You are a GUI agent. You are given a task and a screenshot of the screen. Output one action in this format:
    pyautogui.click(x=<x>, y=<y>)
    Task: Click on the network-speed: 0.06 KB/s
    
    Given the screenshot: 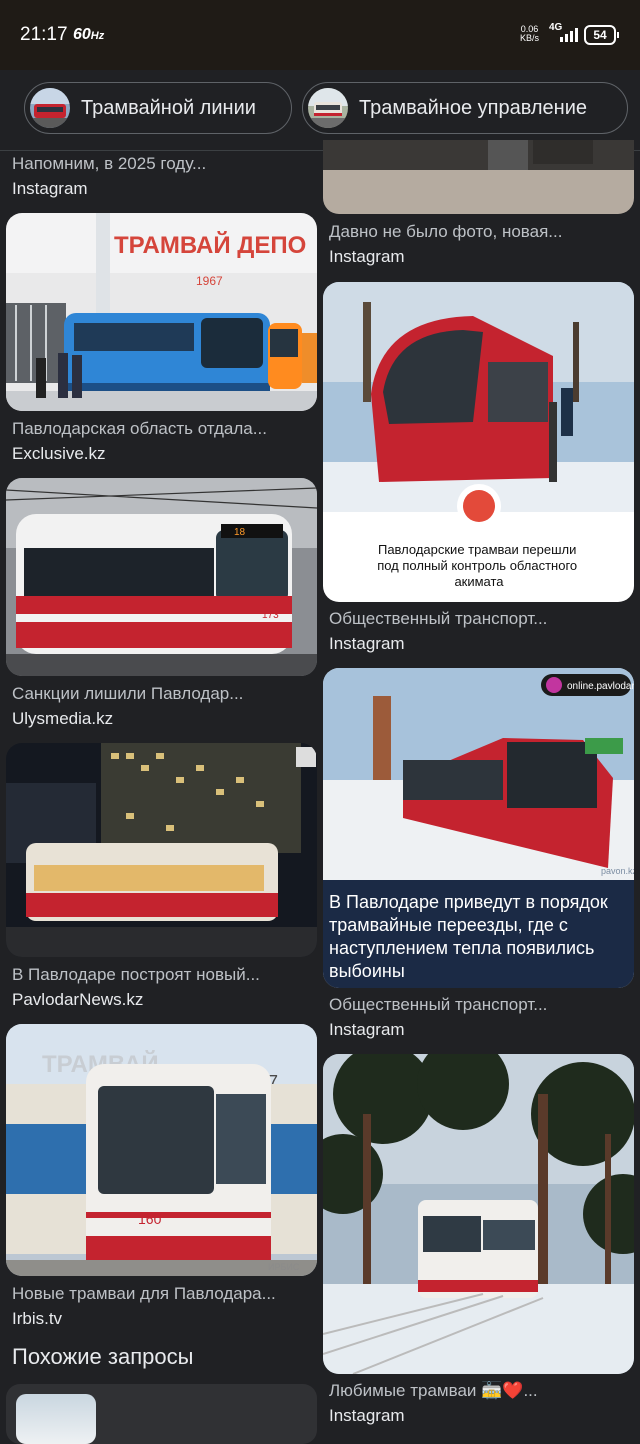 What is the action you would take?
    pyautogui.click(x=530, y=33)
    